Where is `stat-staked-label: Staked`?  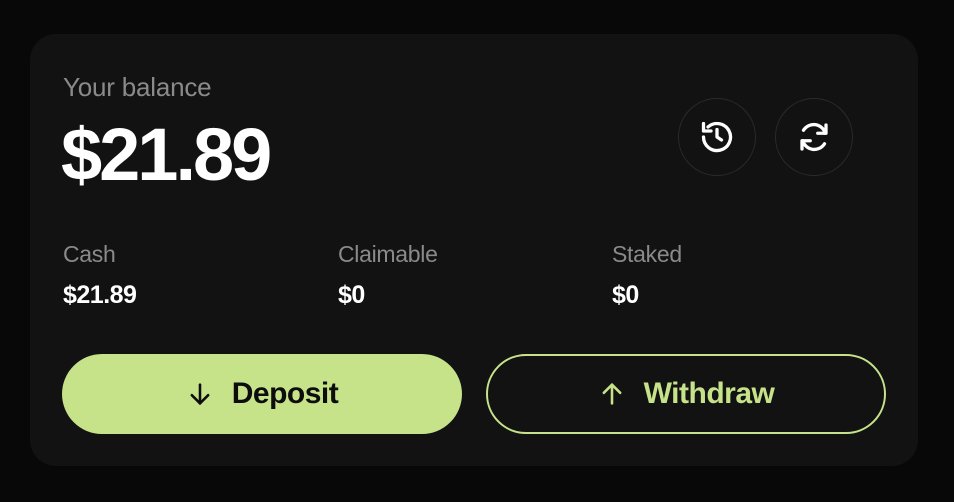 stat-staked-label: Staked is located at coordinates (647, 254).